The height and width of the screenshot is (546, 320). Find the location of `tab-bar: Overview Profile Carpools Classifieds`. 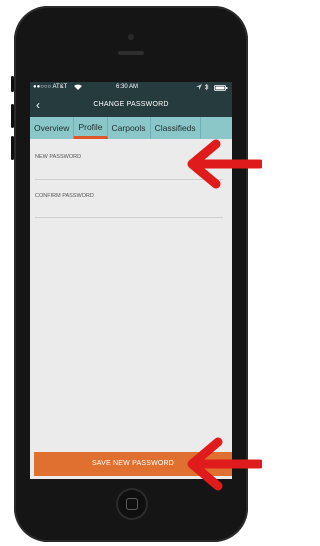

tab-bar: Overview Profile Carpools Classifieds is located at coordinates (131, 128).